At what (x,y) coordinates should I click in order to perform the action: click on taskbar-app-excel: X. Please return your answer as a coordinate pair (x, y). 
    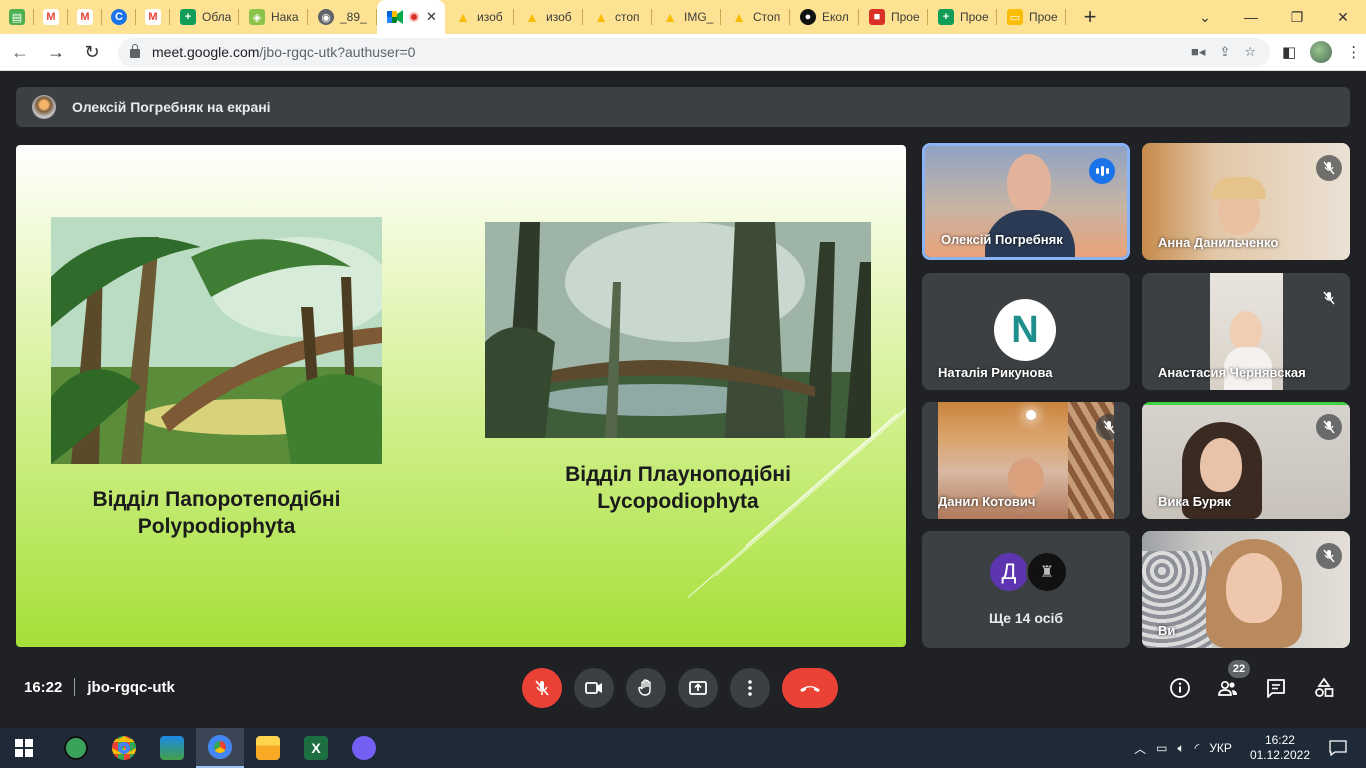
    Looking at the image, I should click on (316, 748).